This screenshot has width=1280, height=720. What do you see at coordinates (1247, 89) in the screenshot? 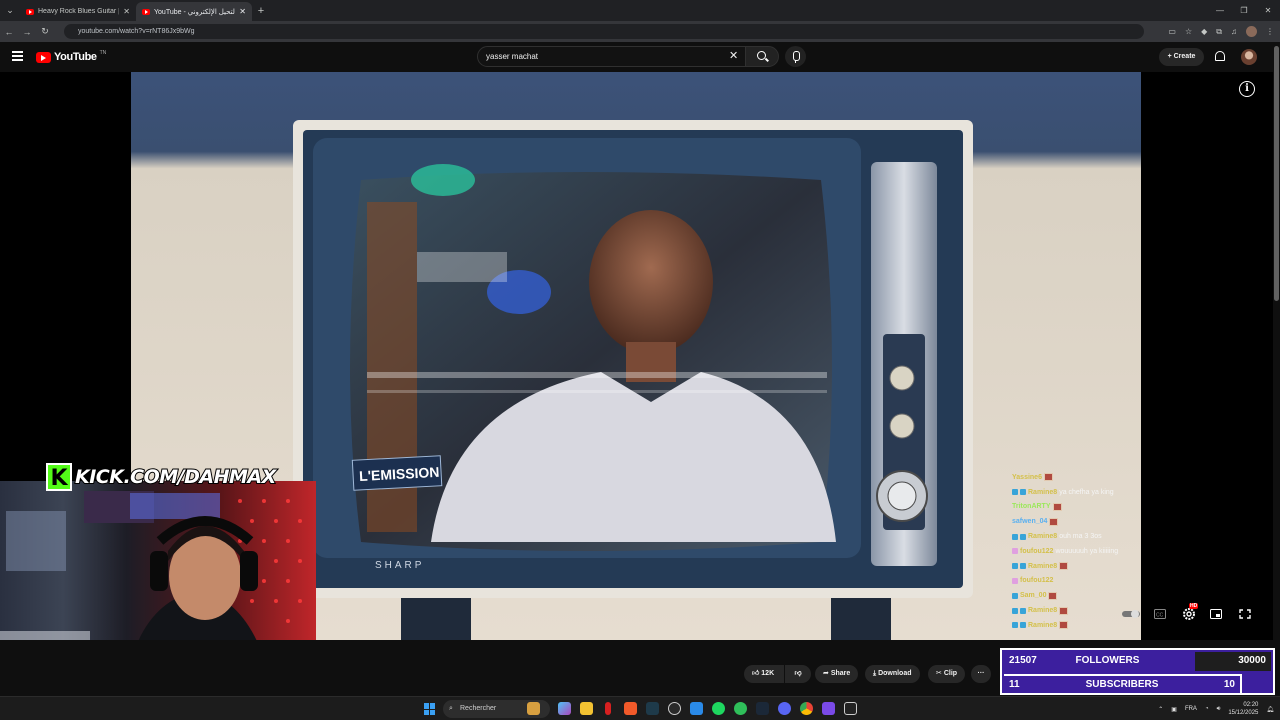
I see `video-info-icon: i` at bounding box center [1247, 89].